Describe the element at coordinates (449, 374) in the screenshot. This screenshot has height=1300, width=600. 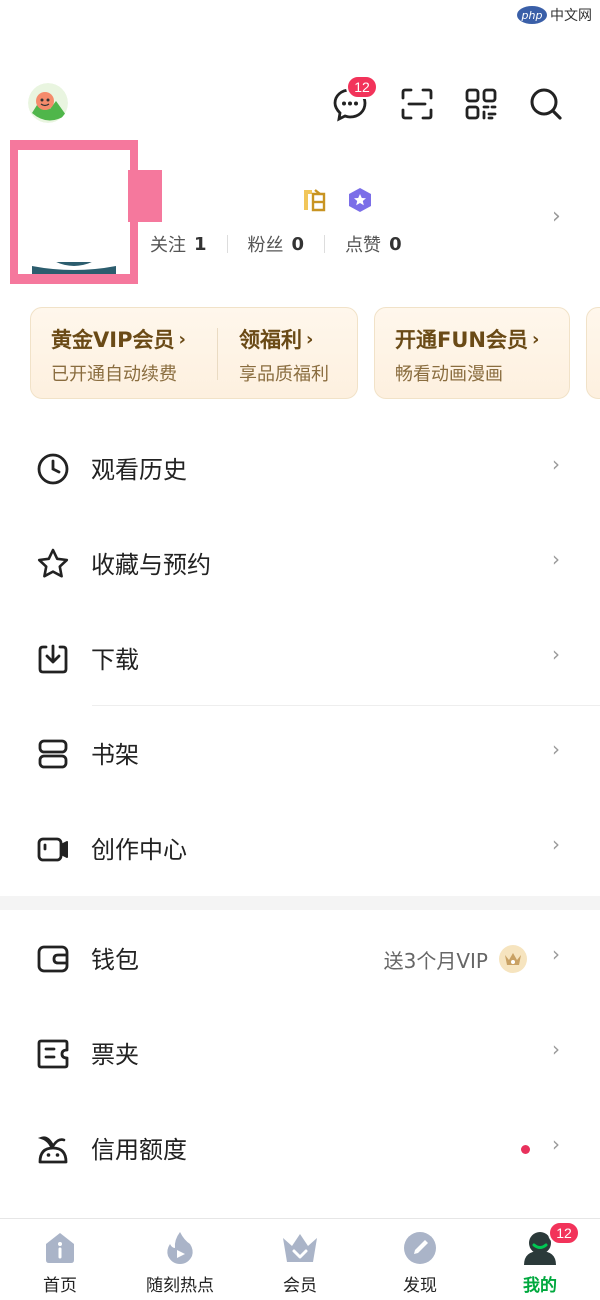
I see `vip-subtitle: 畅看动画漫画` at that location.